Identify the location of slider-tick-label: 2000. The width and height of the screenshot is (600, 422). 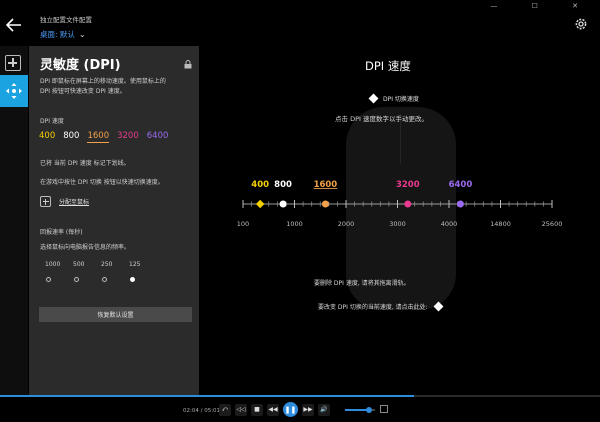
(346, 224).